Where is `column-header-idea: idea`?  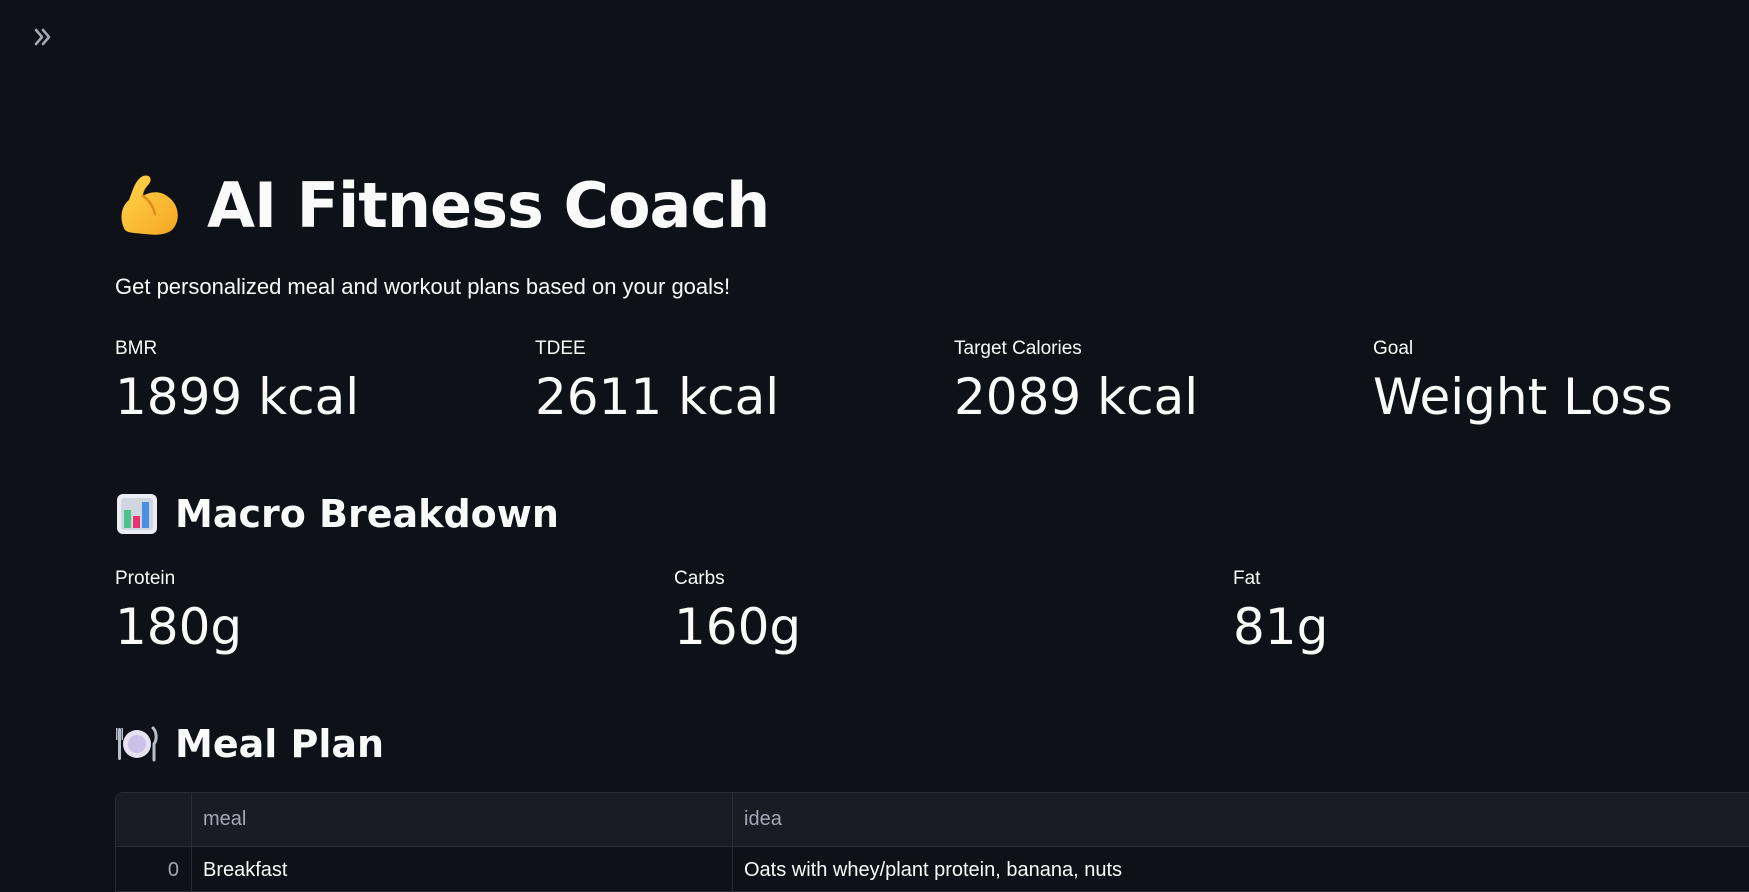 column-header-idea: idea is located at coordinates (1241, 819).